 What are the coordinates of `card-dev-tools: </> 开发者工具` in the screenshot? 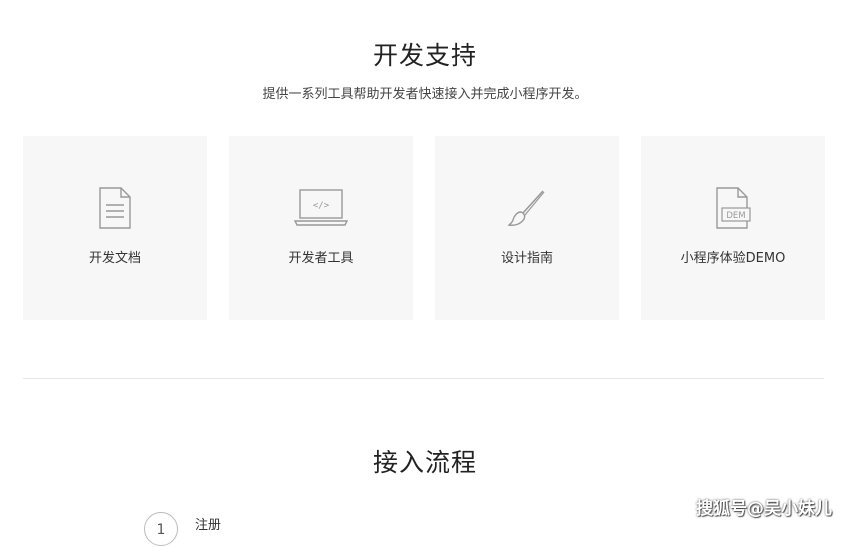 It's located at (321, 228).